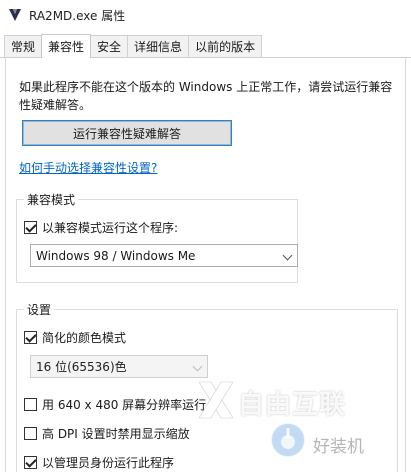 The height and width of the screenshot is (472, 411). I want to click on run-troubleshooter-button: 运行兼容性疑难解答, so click(127, 133).